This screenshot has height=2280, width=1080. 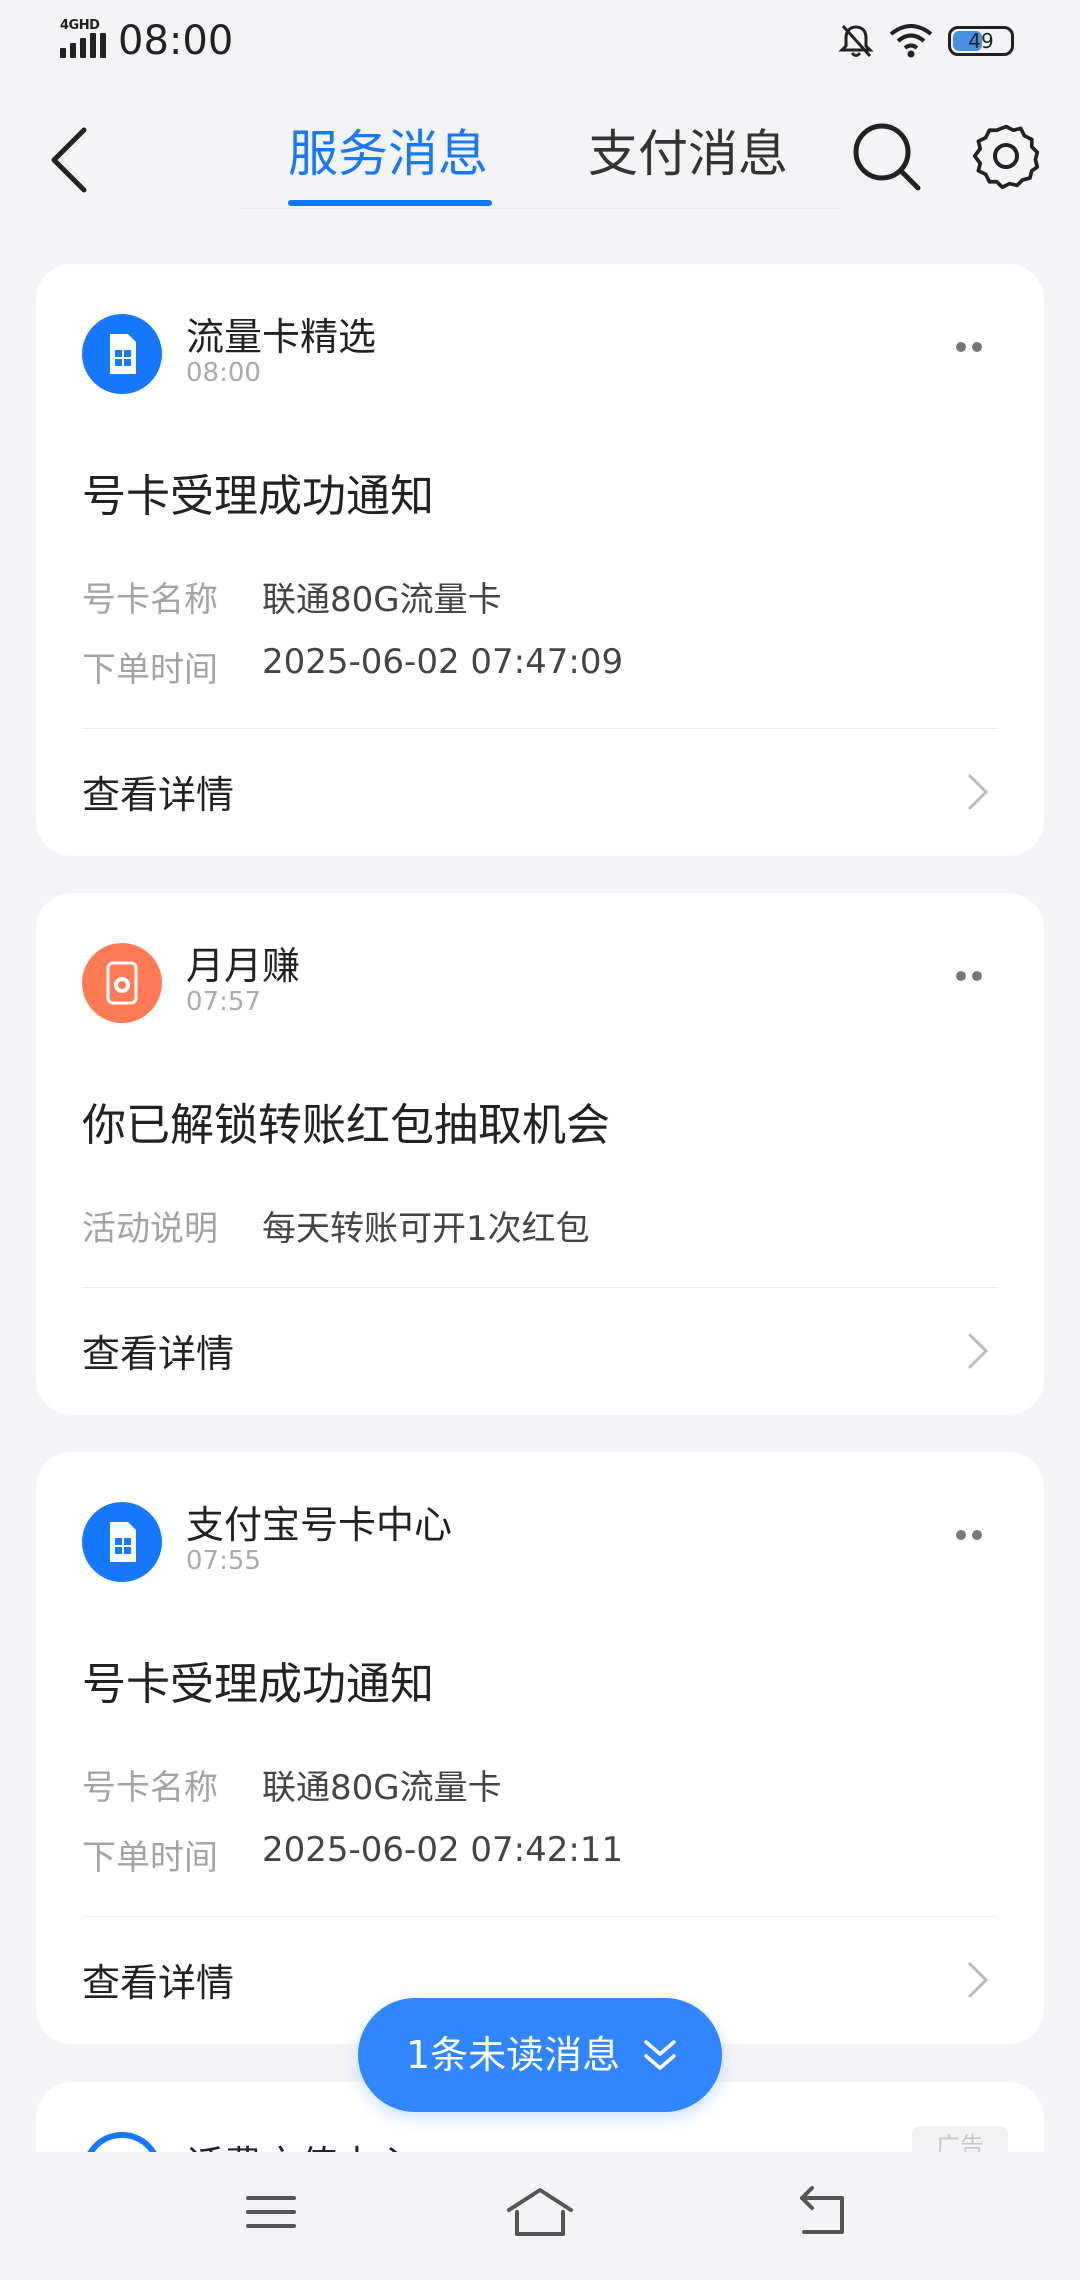 I want to click on battery-icon: 49, so click(x=981, y=41).